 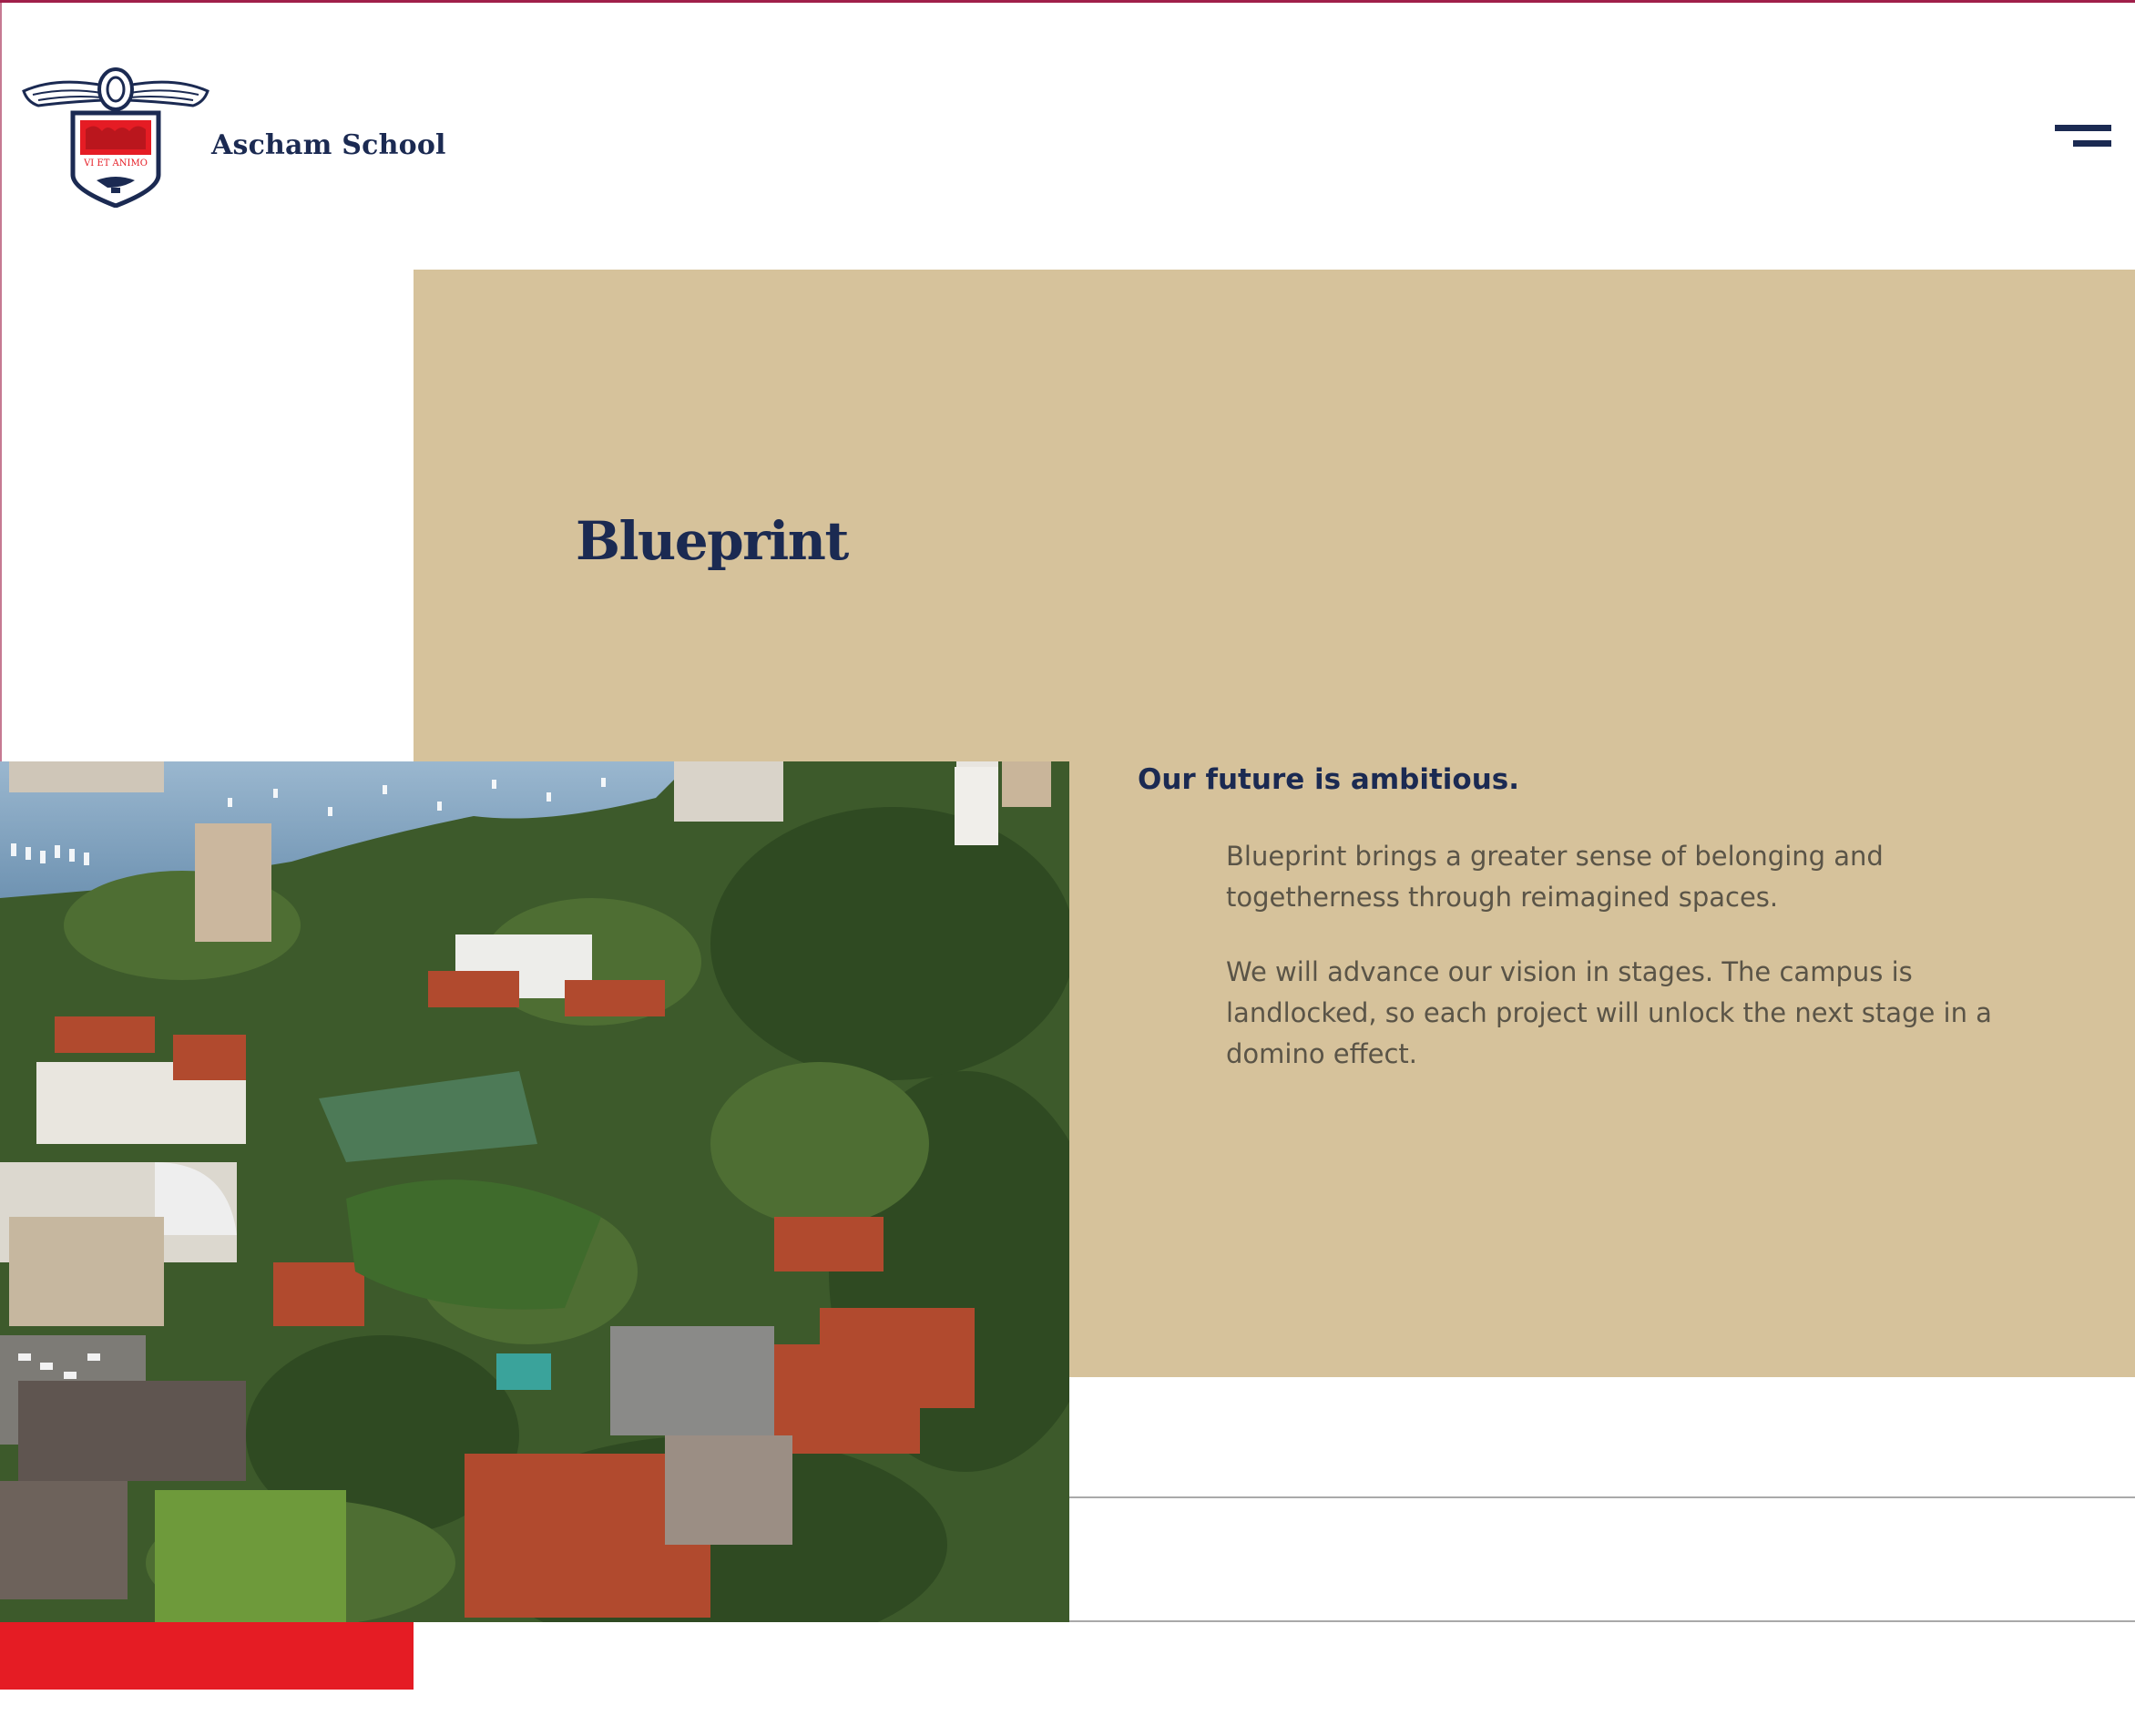 I want to click on top-accent-rule, so click(x=1067, y=2).